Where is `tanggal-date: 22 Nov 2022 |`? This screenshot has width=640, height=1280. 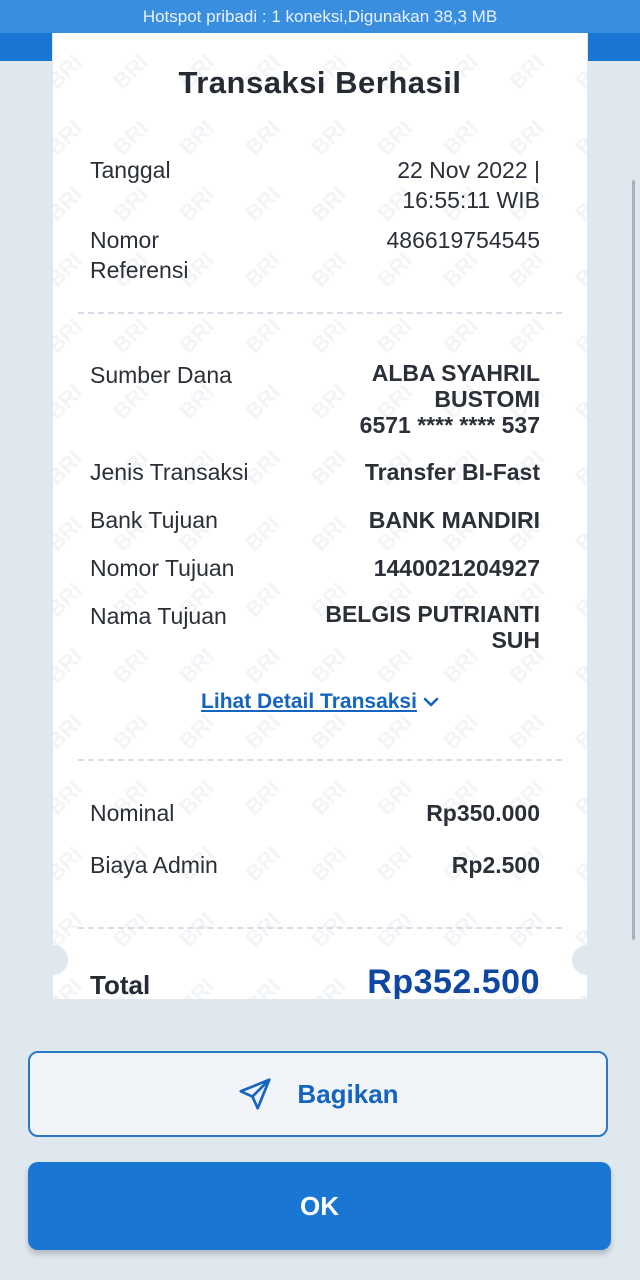
tanggal-date: 22 Nov 2022 | is located at coordinates (468, 170).